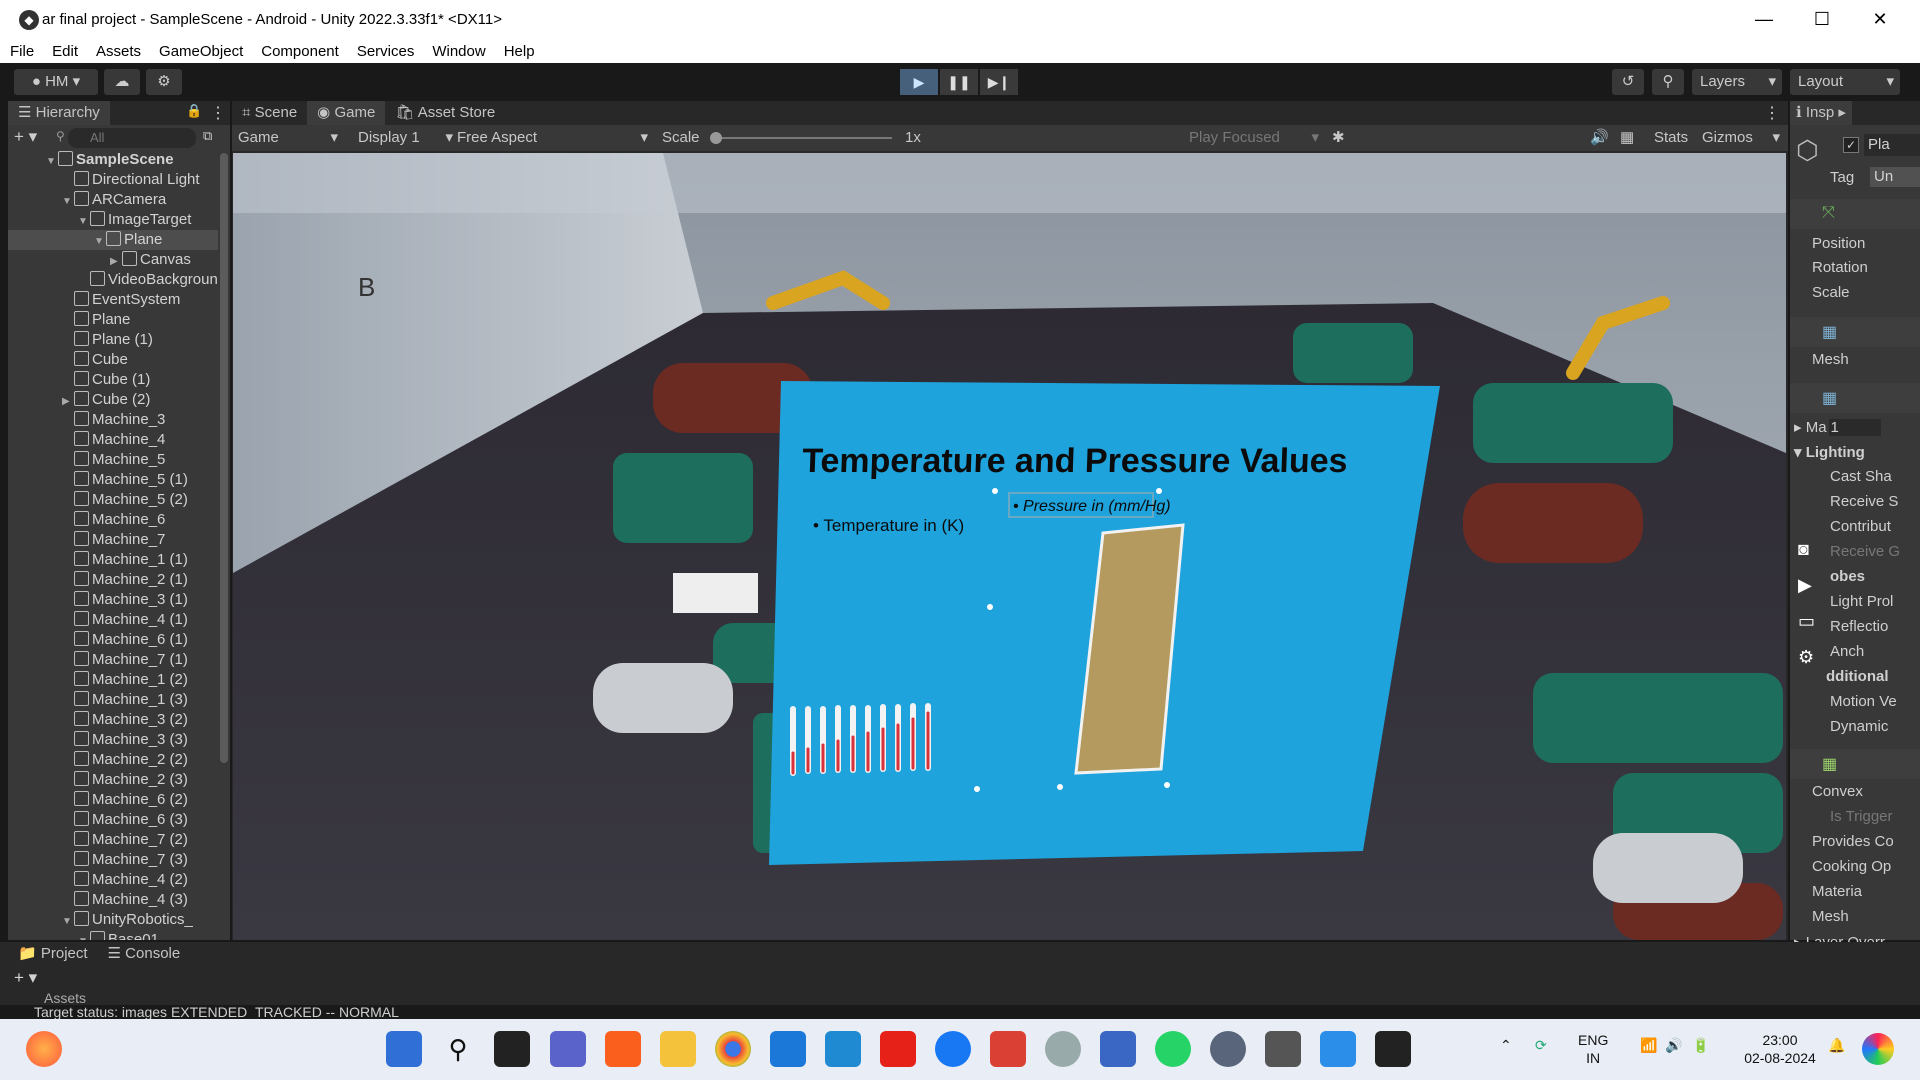 This screenshot has width=1920, height=1080. Describe the element at coordinates (164, 82) in the screenshot. I see `collab-icon: ⚙` at that location.